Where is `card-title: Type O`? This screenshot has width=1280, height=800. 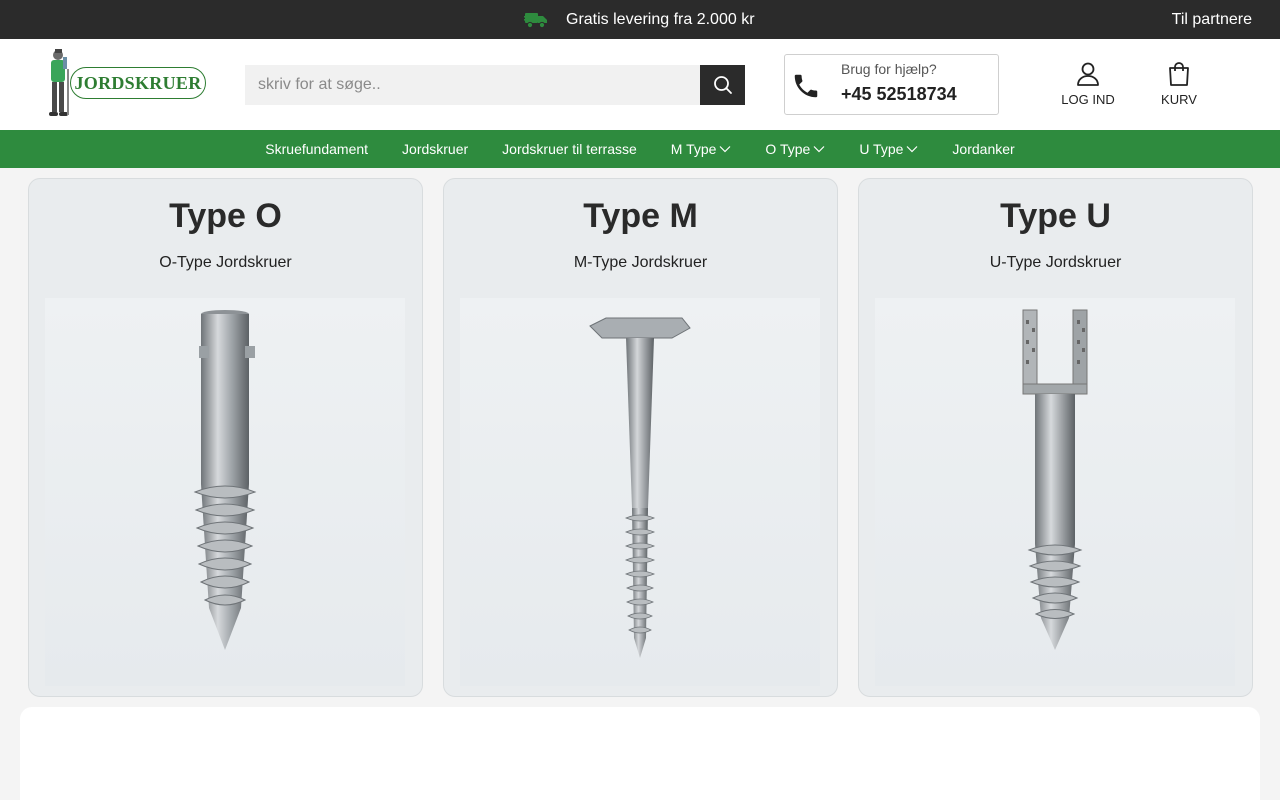
card-title: Type O is located at coordinates (225, 216).